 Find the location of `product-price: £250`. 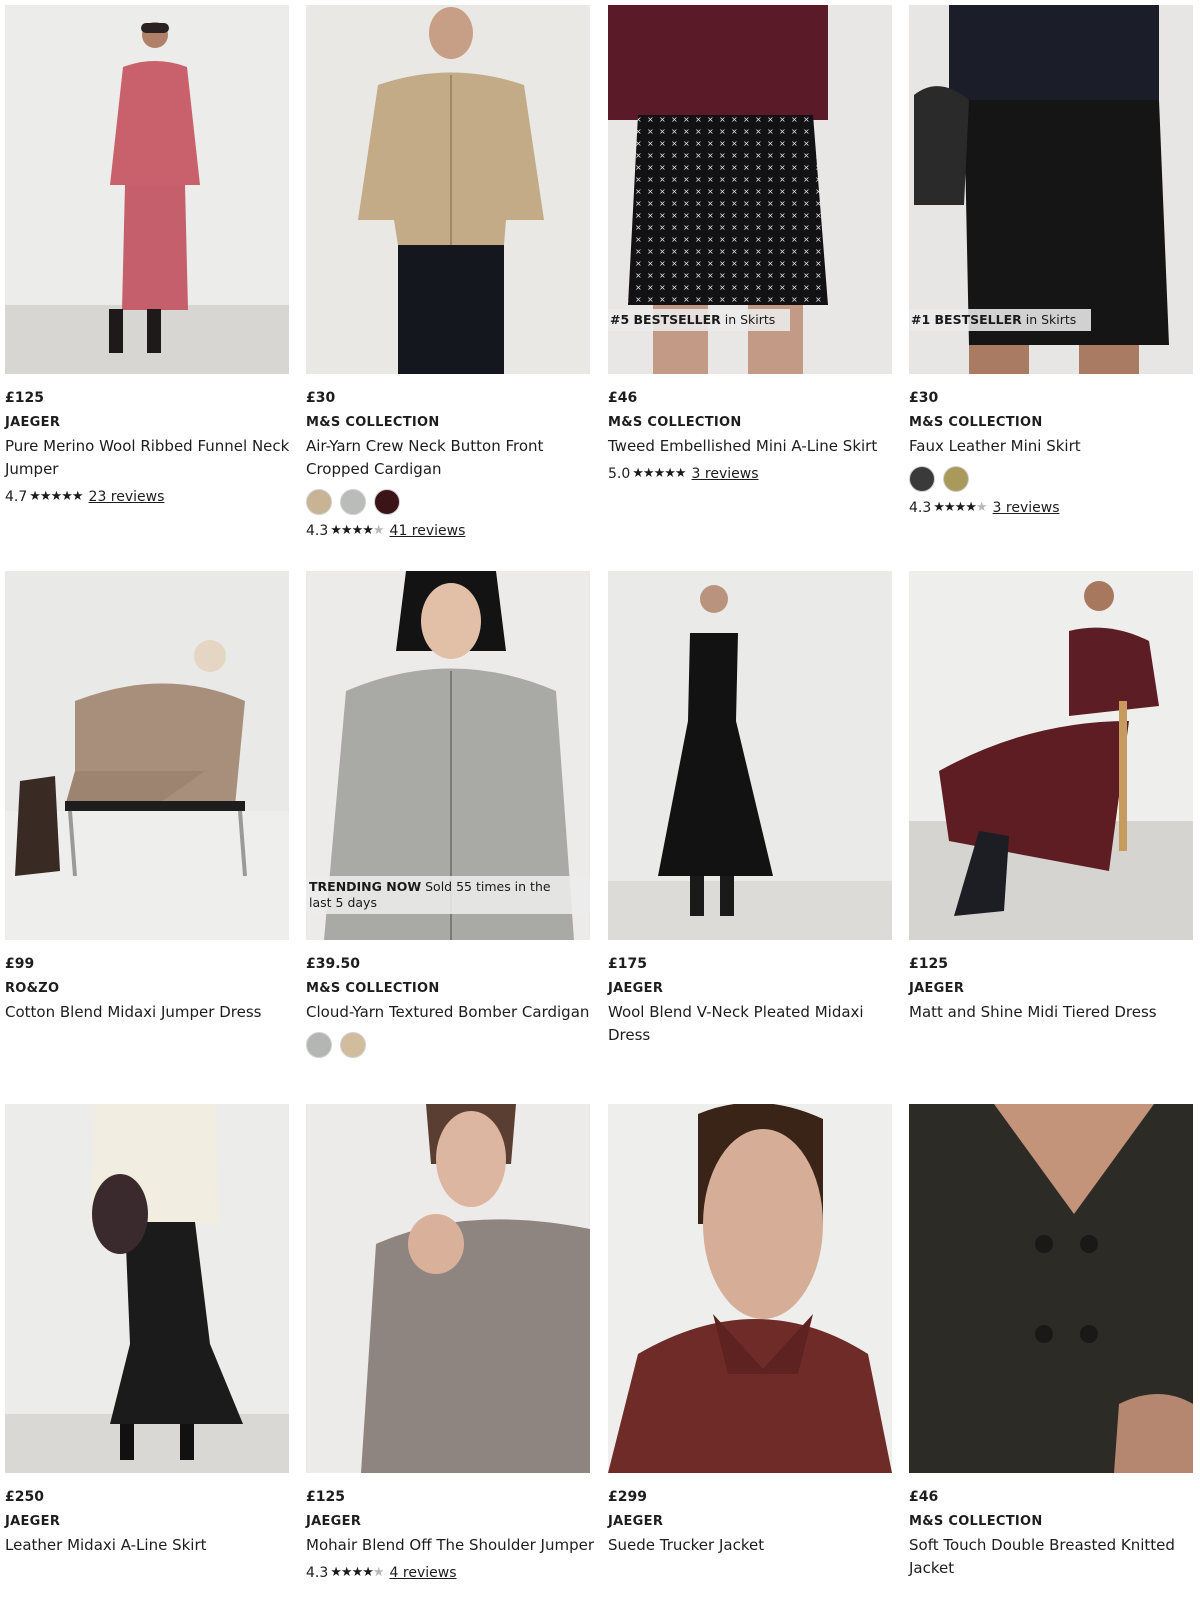

product-price: £250 is located at coordinates (24, 1497).